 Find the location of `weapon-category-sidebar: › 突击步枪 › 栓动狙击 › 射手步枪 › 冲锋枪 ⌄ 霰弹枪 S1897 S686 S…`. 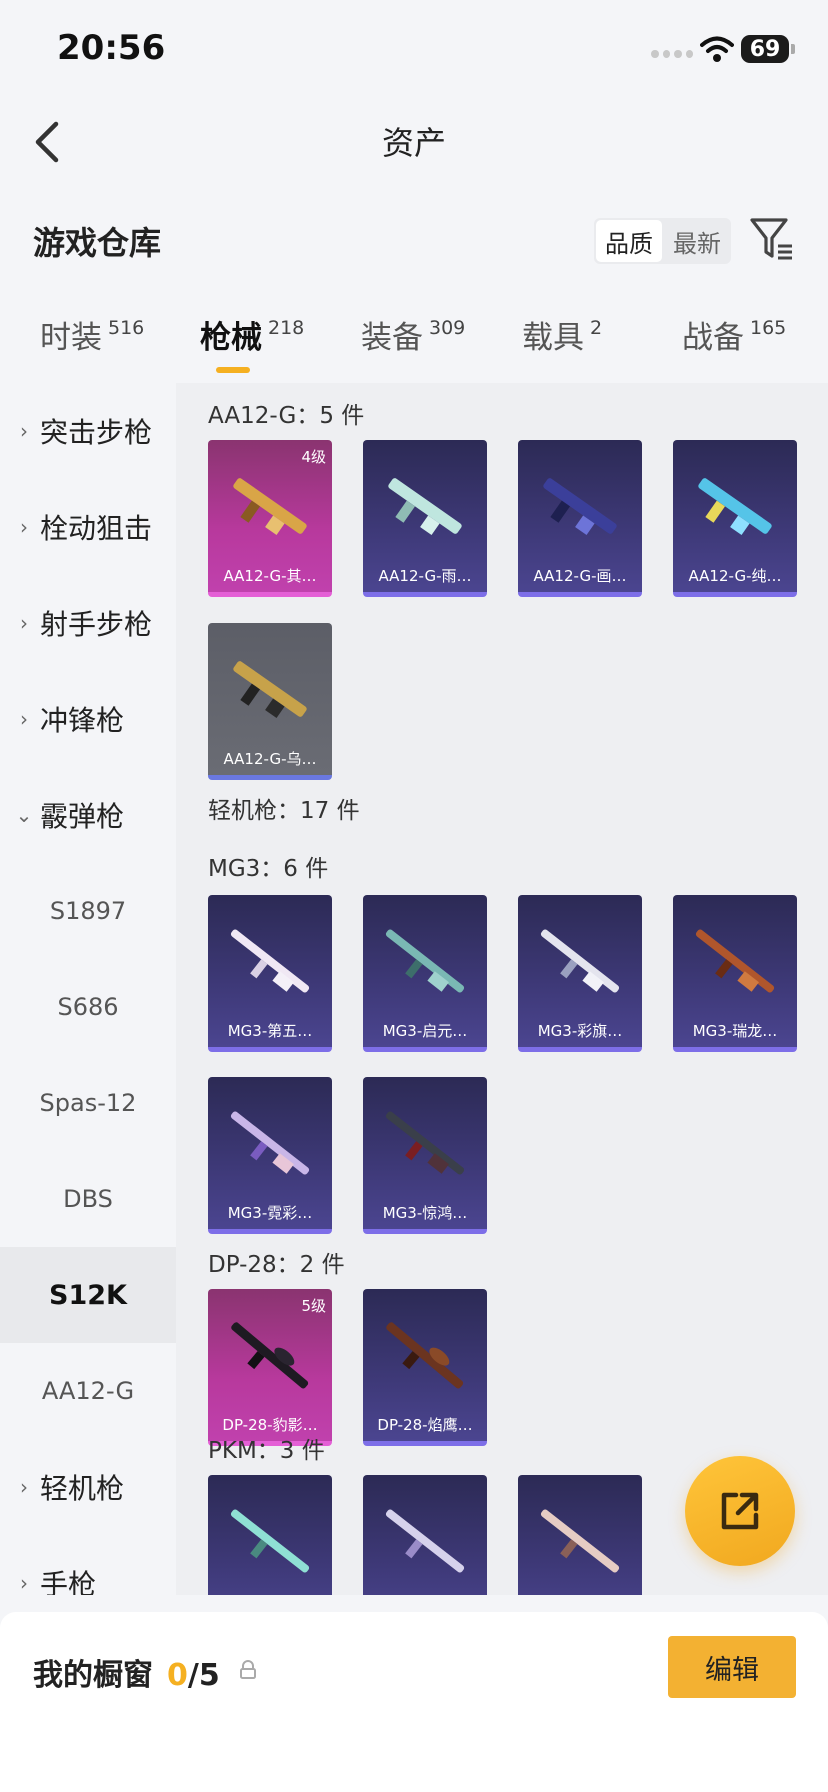

weapon-category-sidebar: › 突击步枪 › 栓动狙击 › 射手步枪 › 冲锋枪 ⌄ 霰弹枪 S1897 S686 S… is located at coordinates (88, 989).